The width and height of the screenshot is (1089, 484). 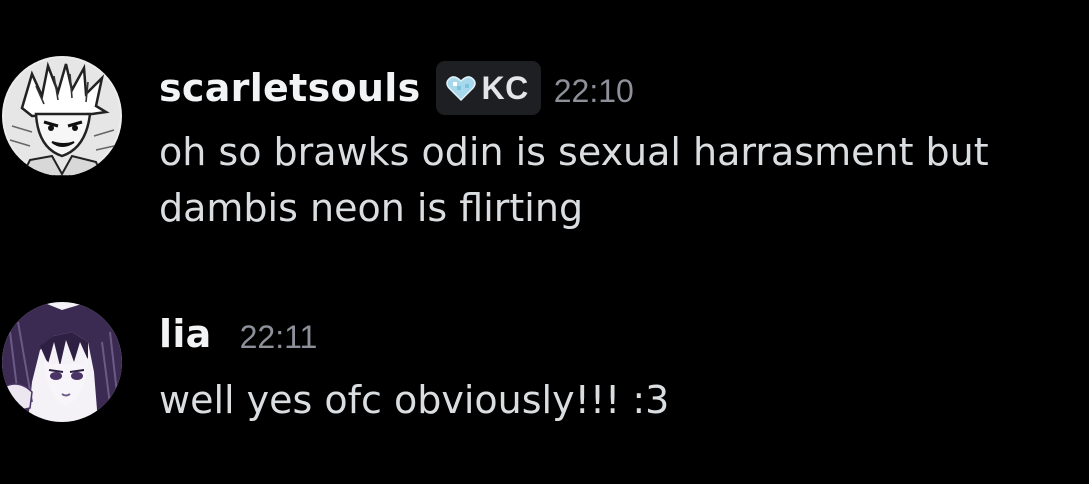 I want to click on message-header: scarletsouls KC 22:10, so click(x=614, y=88).